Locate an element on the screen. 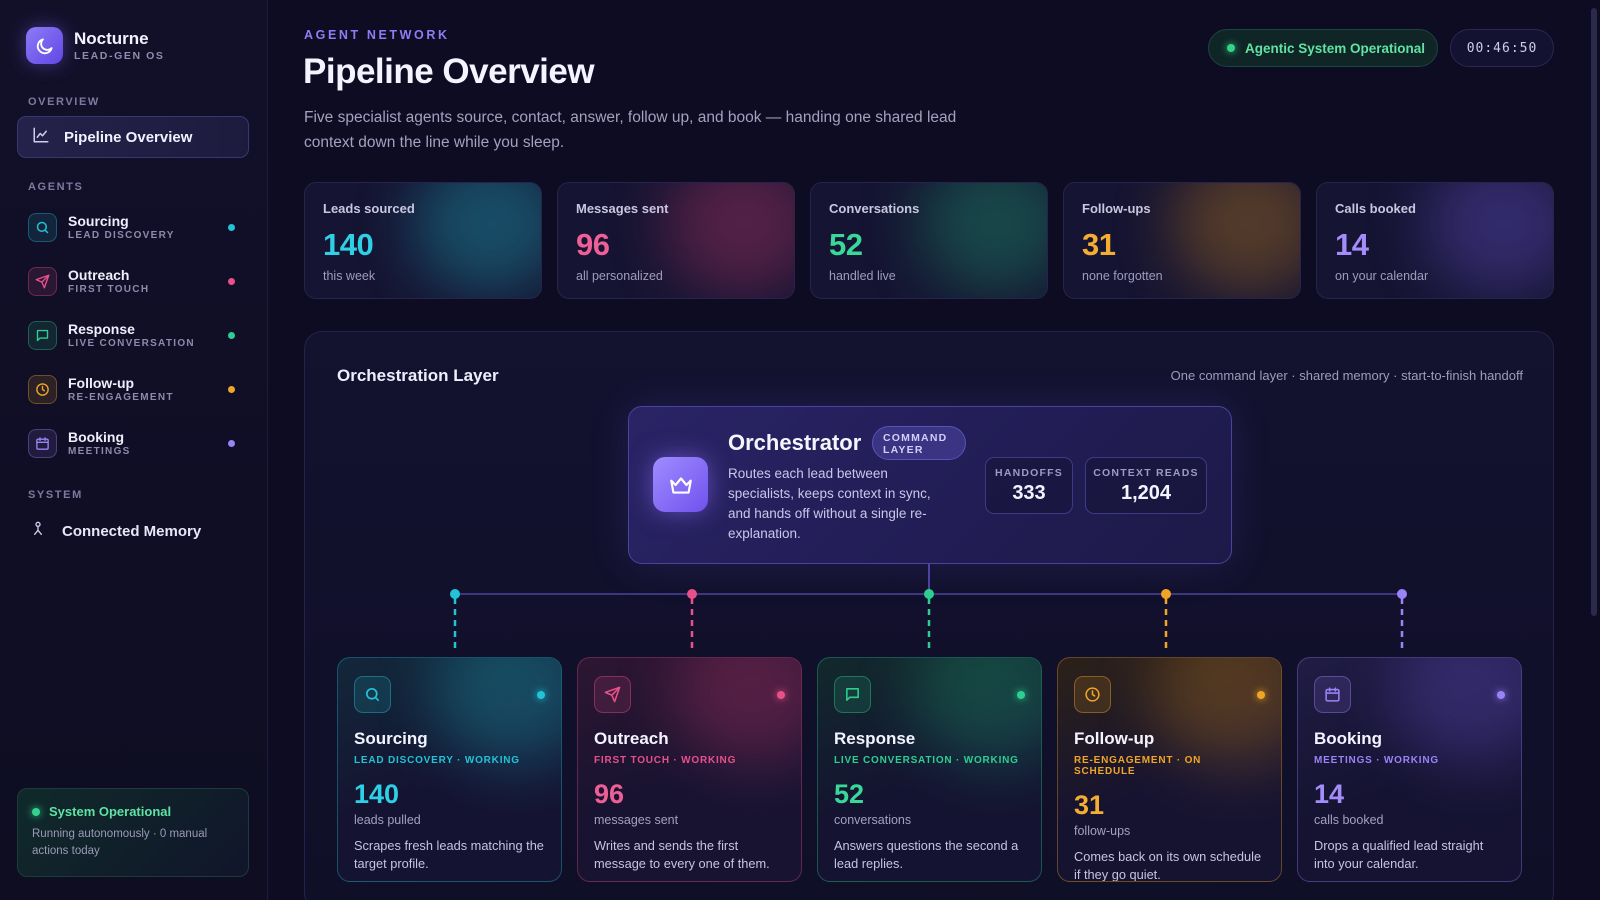 The height and width of the screenshot is (900, 1600). agent-card-unit: follow-ups is located at coordinates (1102, 831).